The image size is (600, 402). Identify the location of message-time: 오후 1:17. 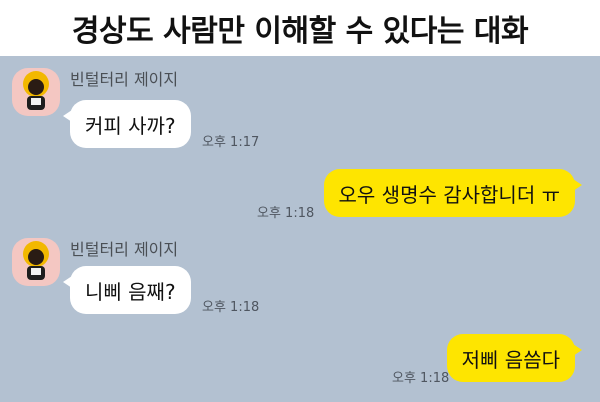
(231, 142).